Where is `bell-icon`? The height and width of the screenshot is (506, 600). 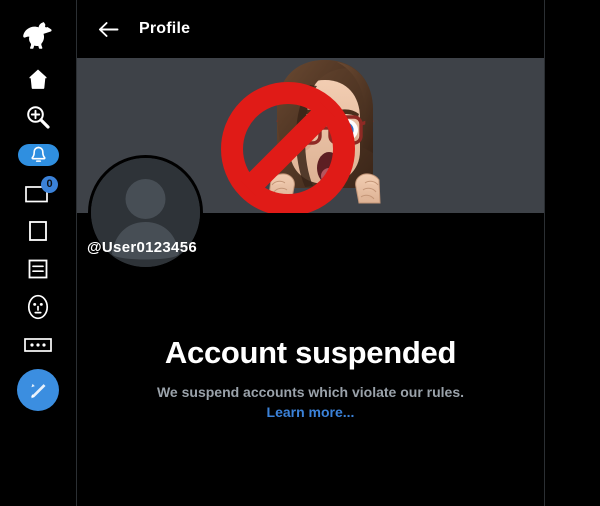 bell-icon is located at coordinates (38, 154).